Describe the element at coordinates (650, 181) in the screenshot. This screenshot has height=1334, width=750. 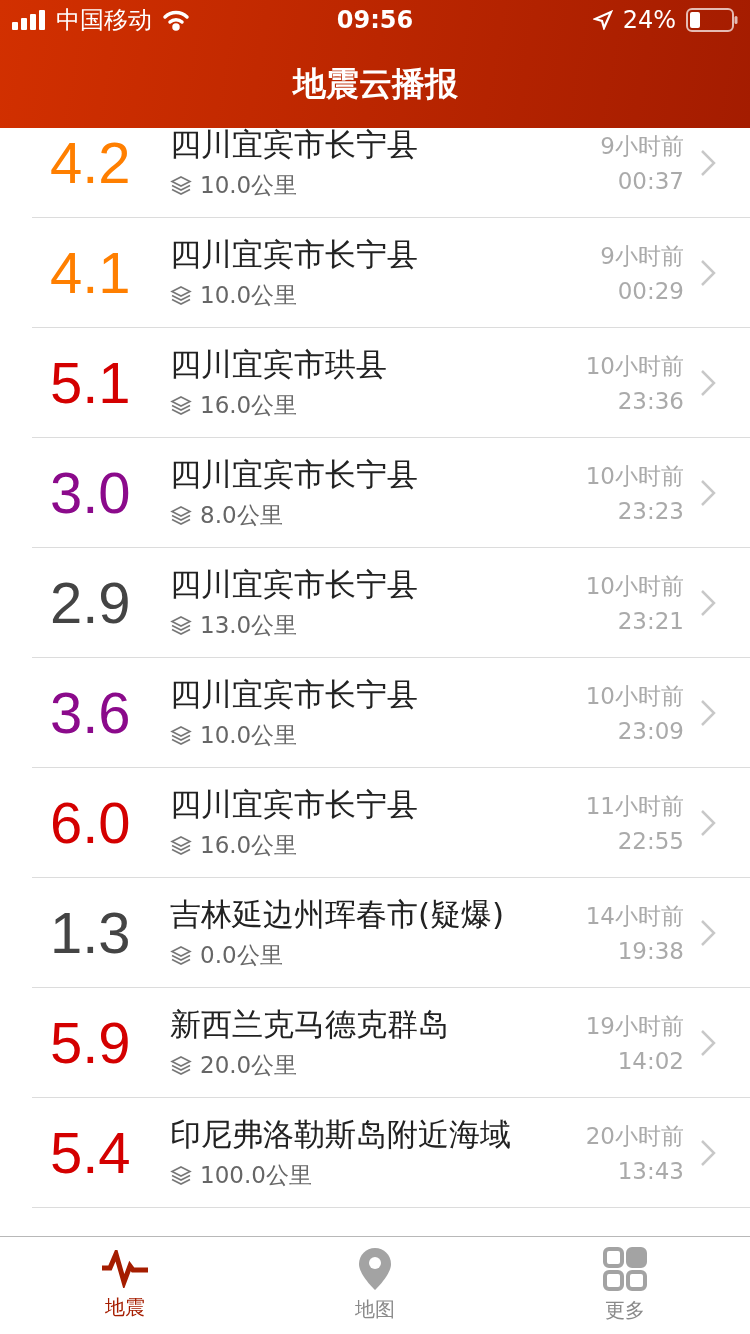
I see `quake-time: 00:37` at that location.